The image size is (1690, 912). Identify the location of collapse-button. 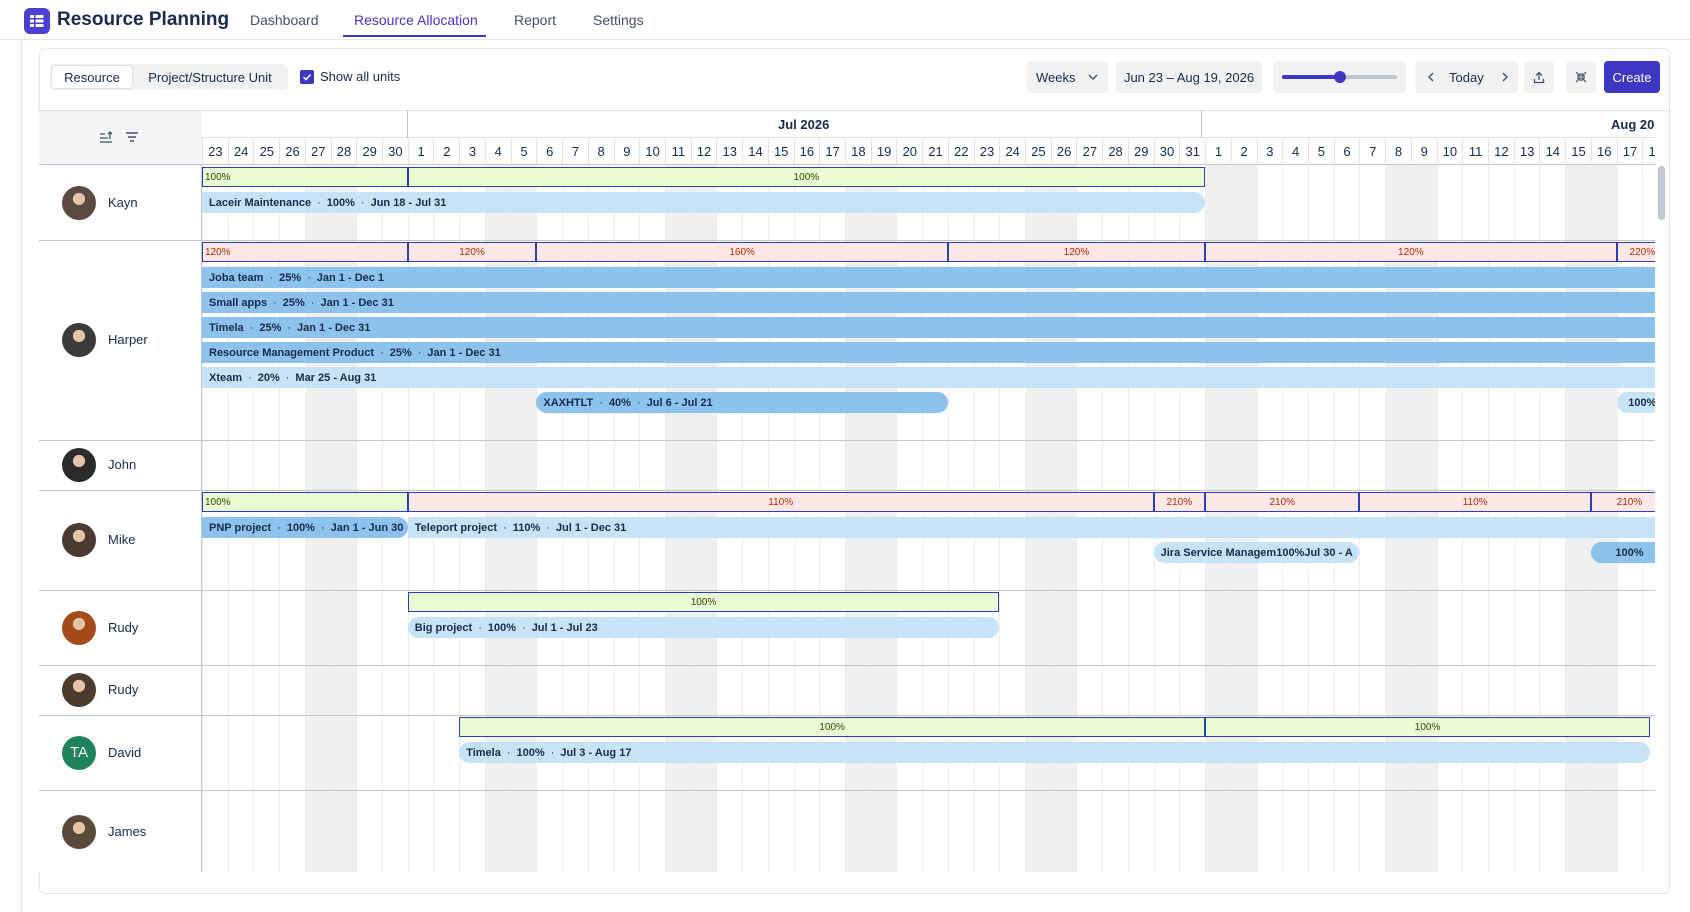
(1581, 77).